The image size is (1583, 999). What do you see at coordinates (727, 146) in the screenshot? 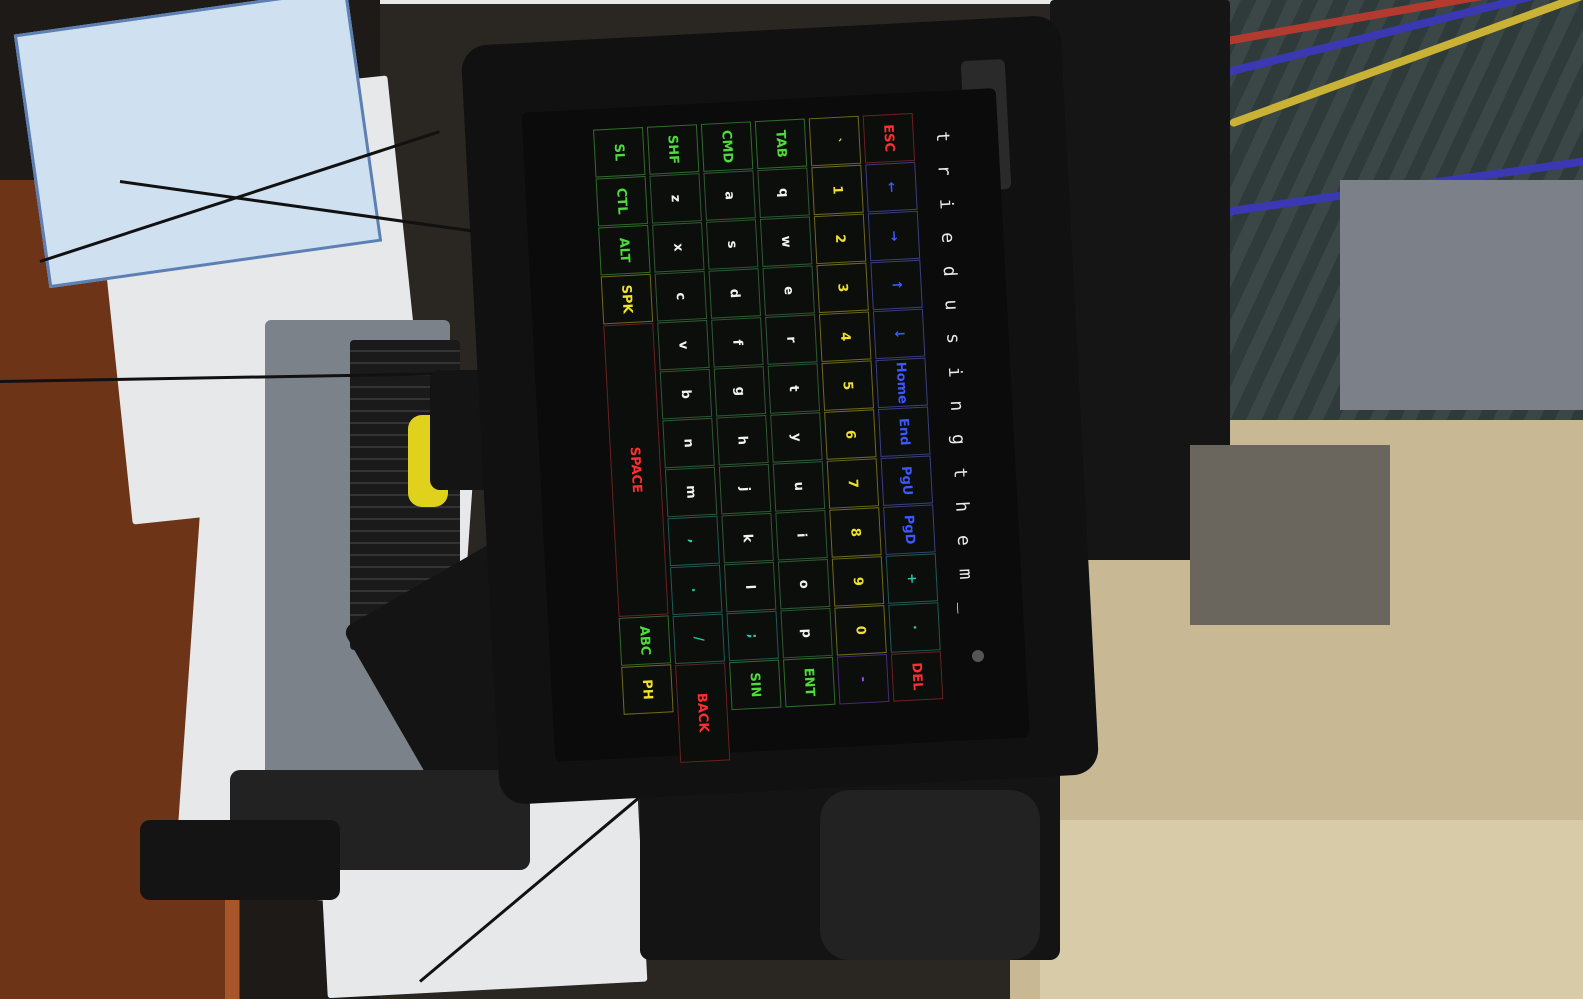
I see `key-cmd: CMD` at bounding box center [727, 146].